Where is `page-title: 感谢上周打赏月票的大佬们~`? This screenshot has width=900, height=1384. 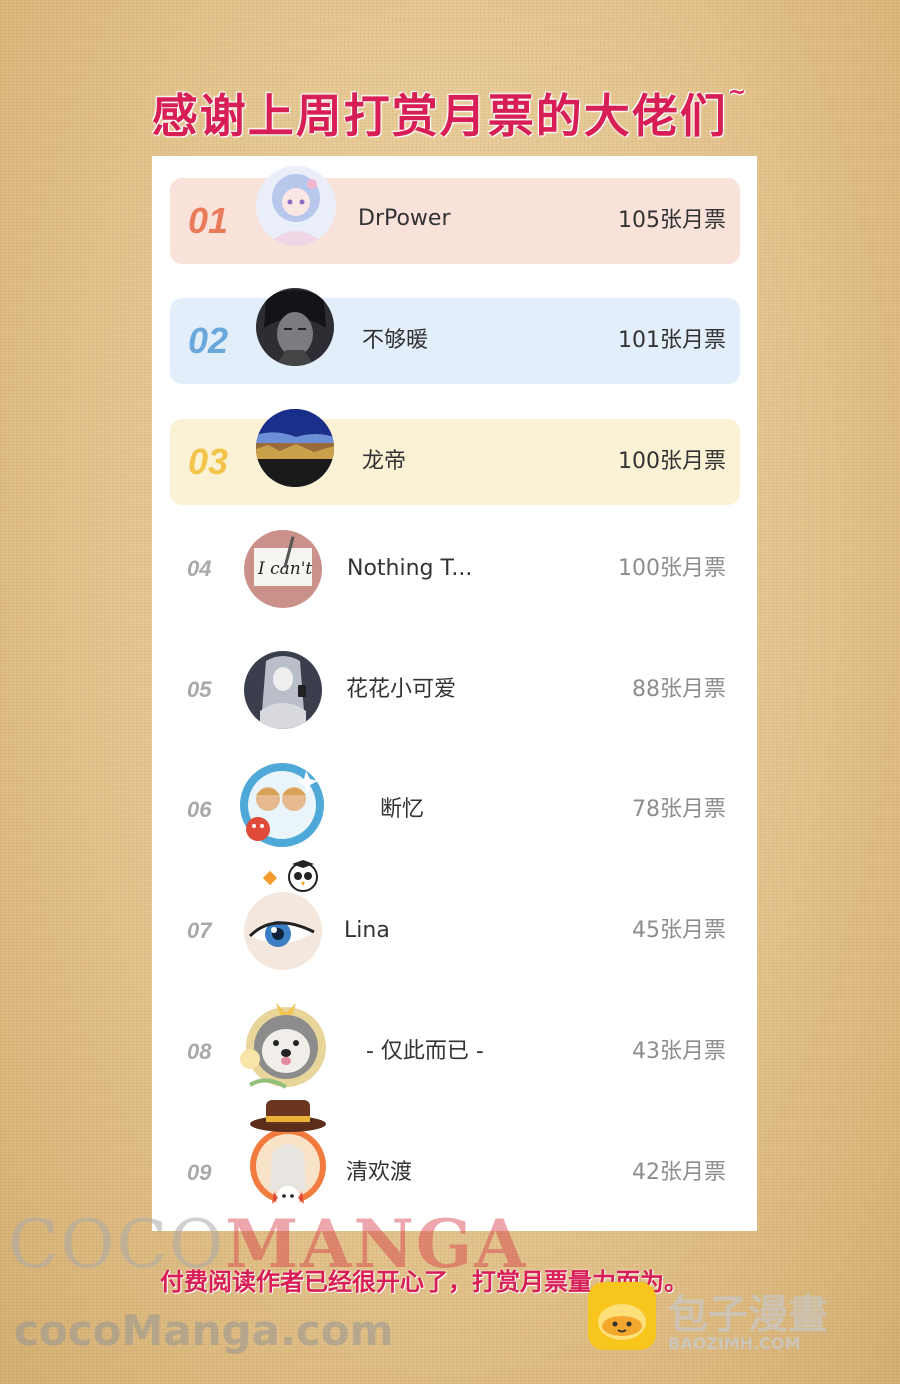
page-title: 感谢上周打赏月票的大佬们~ is located at coordinates (450, 113).